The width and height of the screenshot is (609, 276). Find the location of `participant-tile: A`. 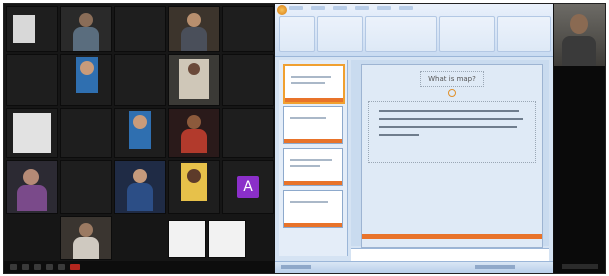

participant-tile: A is located at coordinates (248, 187).